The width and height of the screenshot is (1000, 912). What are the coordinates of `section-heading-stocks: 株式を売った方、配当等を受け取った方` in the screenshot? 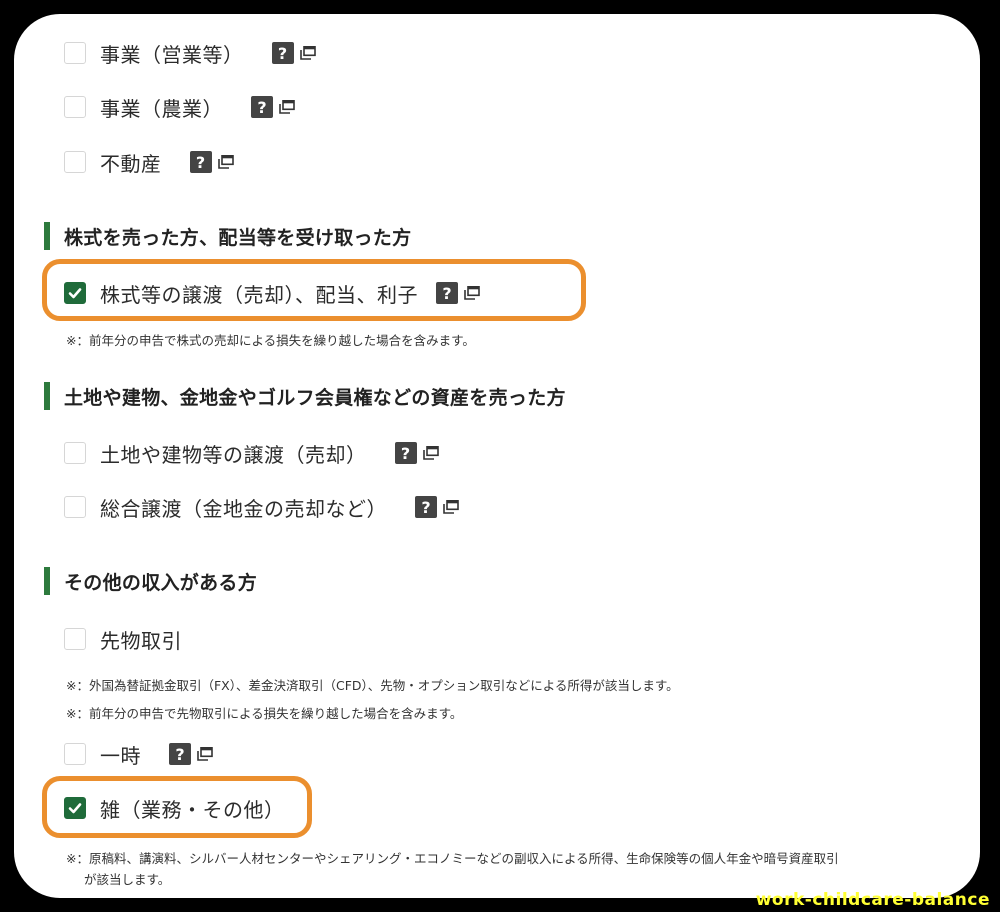 It's located at (227, 236).